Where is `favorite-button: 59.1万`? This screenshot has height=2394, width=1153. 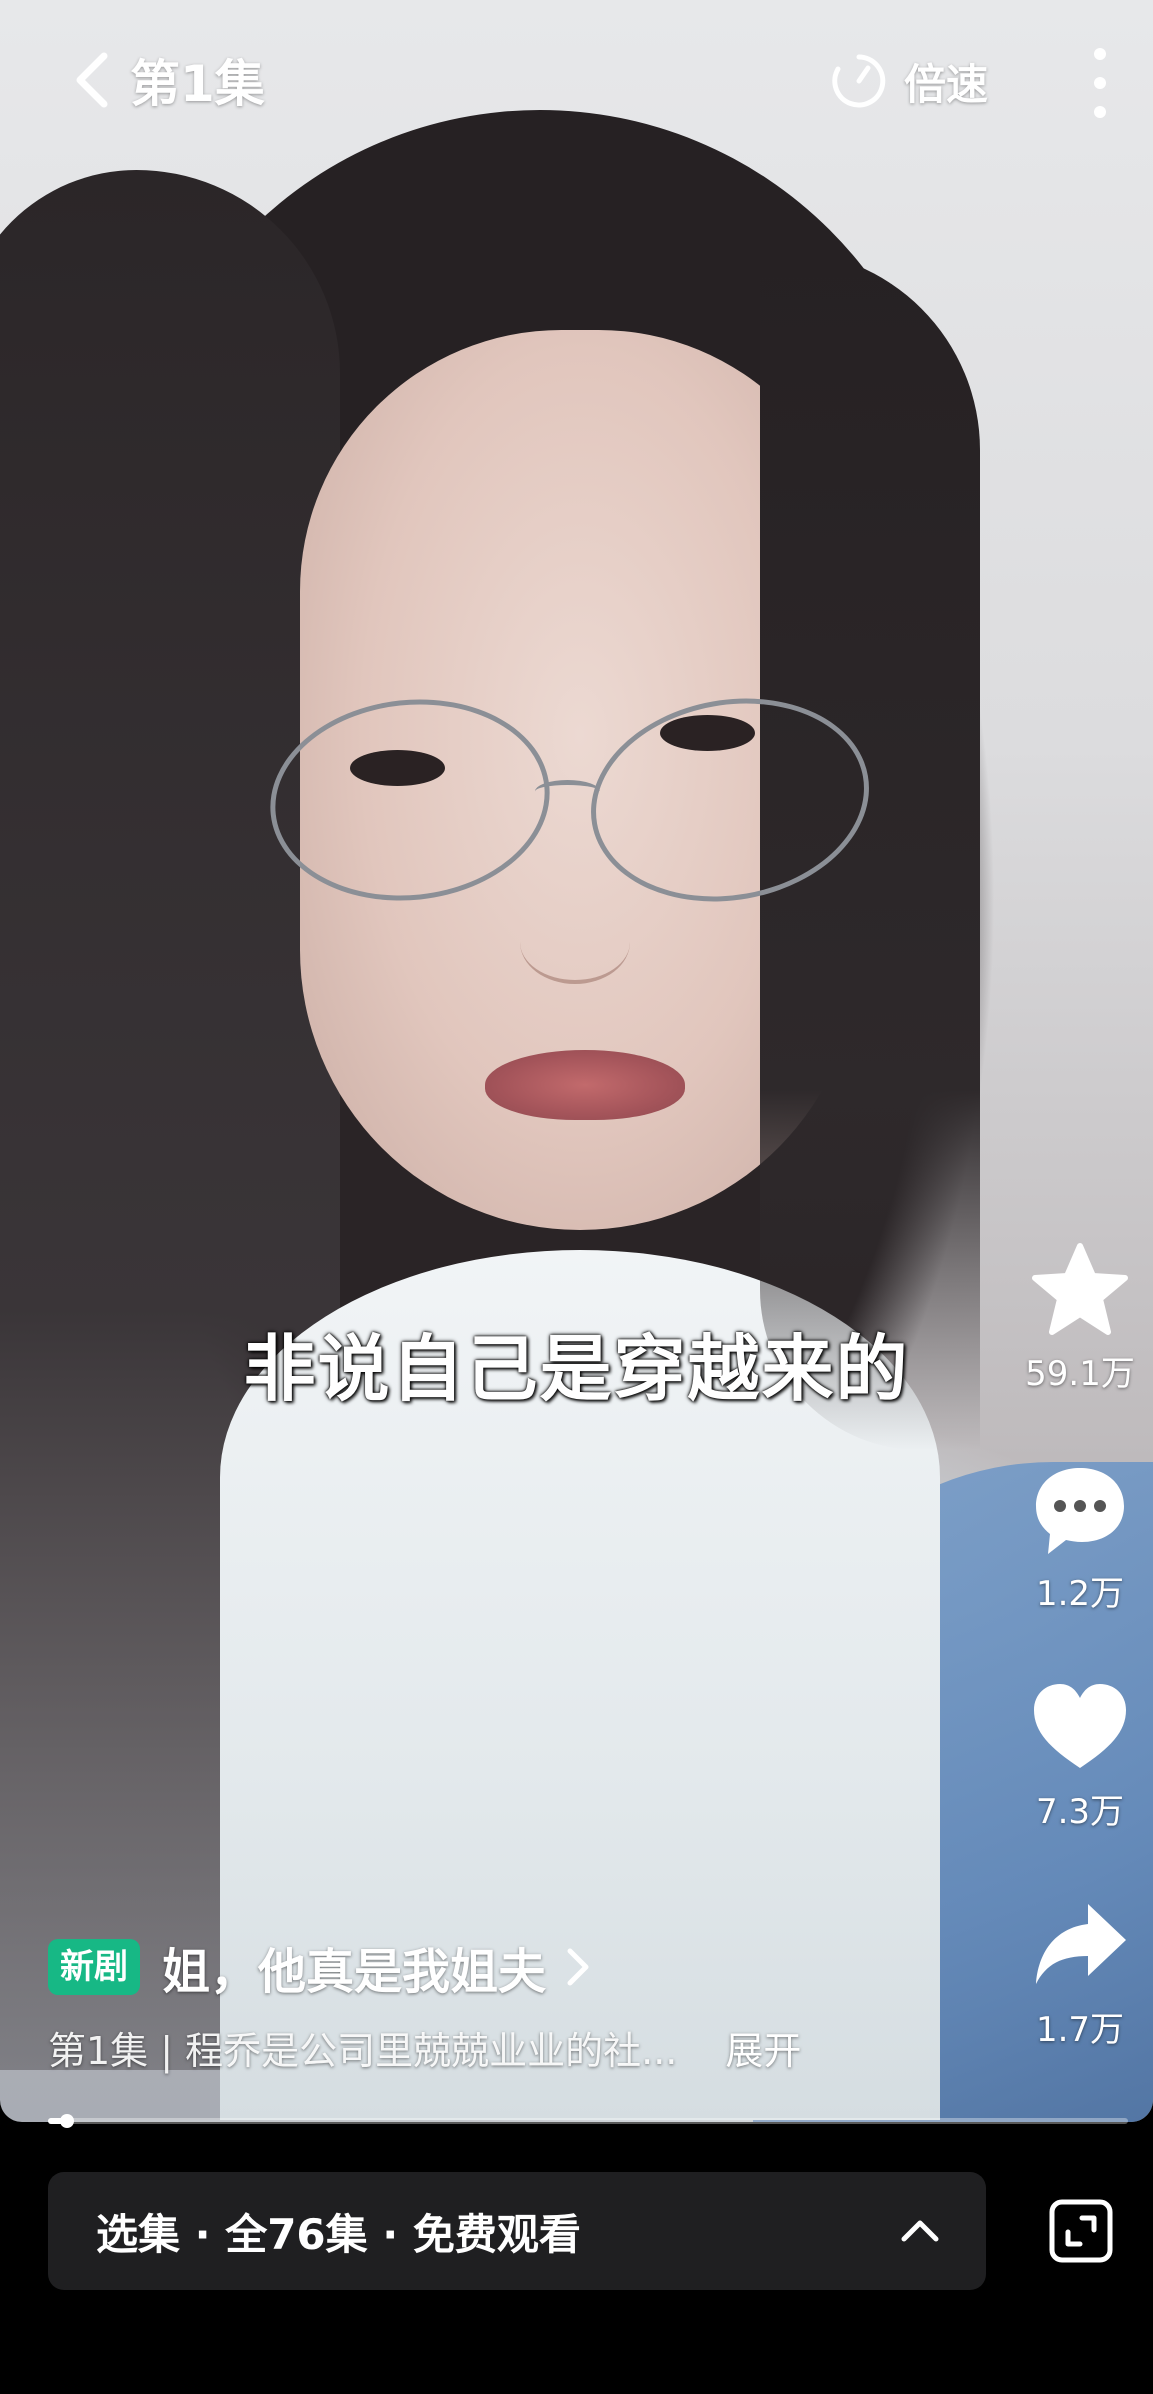 favorite-button: 59.1万 is located at coordinates (1080, 1317).